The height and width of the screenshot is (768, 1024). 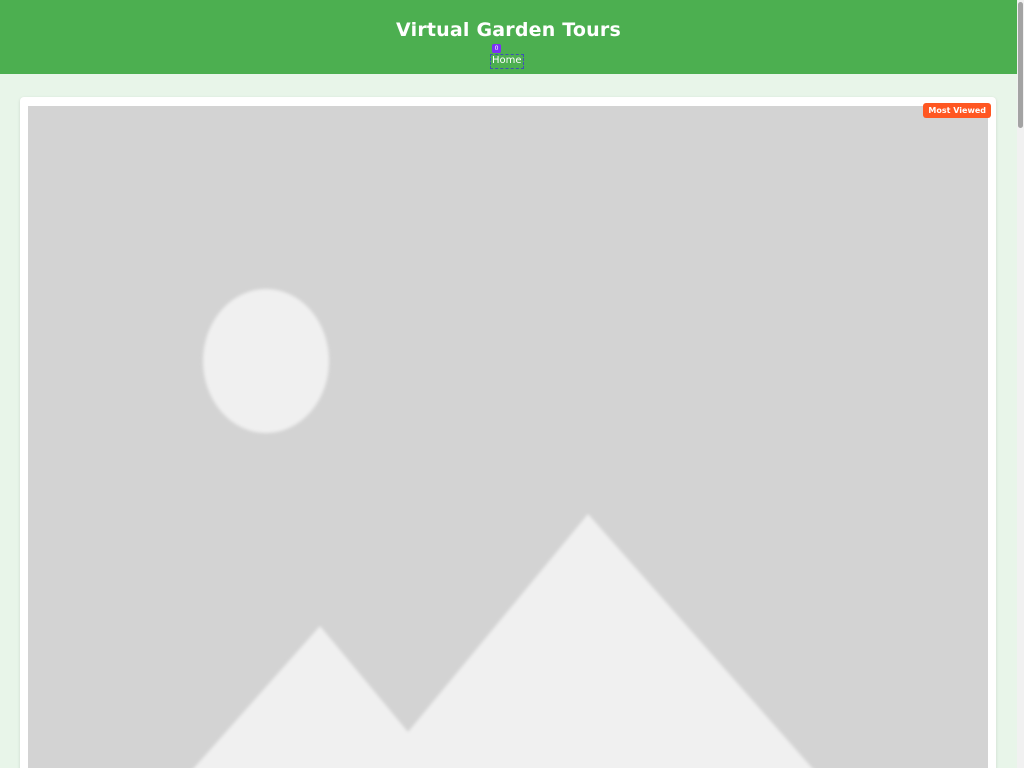 What do you see at coordinates (1020, 65) in the screenshot?
I see `scrollbar-thumb` at bounding box center [1020, 65].